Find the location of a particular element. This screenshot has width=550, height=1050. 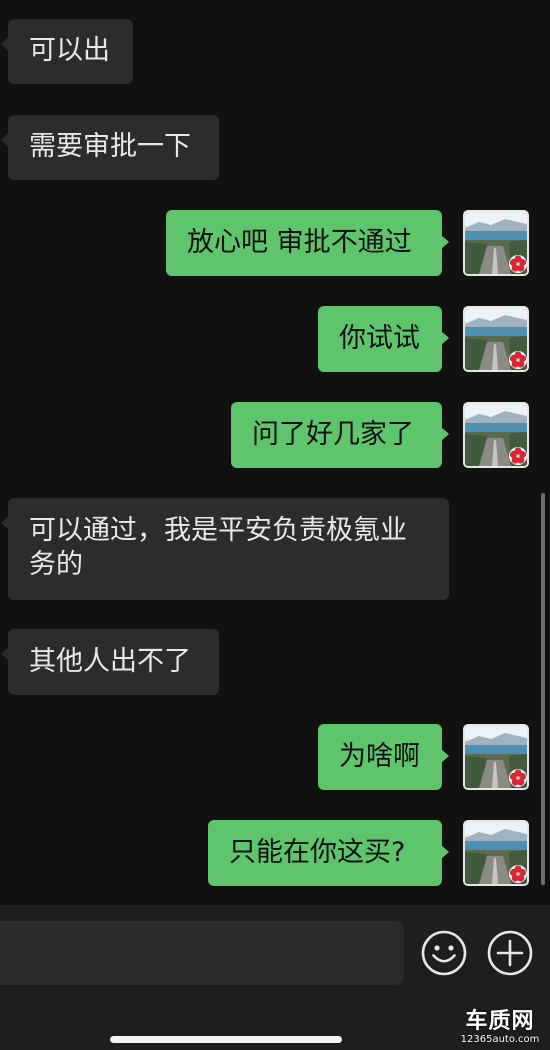

watermark-logo: 车质网 is located at coordinates (500, 1021).